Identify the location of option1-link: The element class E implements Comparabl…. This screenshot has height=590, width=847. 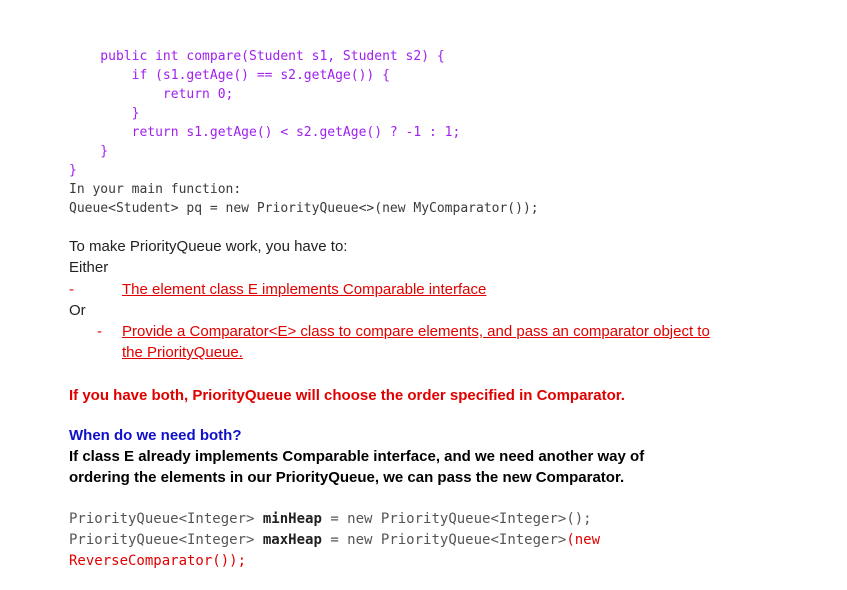
(304, 290).